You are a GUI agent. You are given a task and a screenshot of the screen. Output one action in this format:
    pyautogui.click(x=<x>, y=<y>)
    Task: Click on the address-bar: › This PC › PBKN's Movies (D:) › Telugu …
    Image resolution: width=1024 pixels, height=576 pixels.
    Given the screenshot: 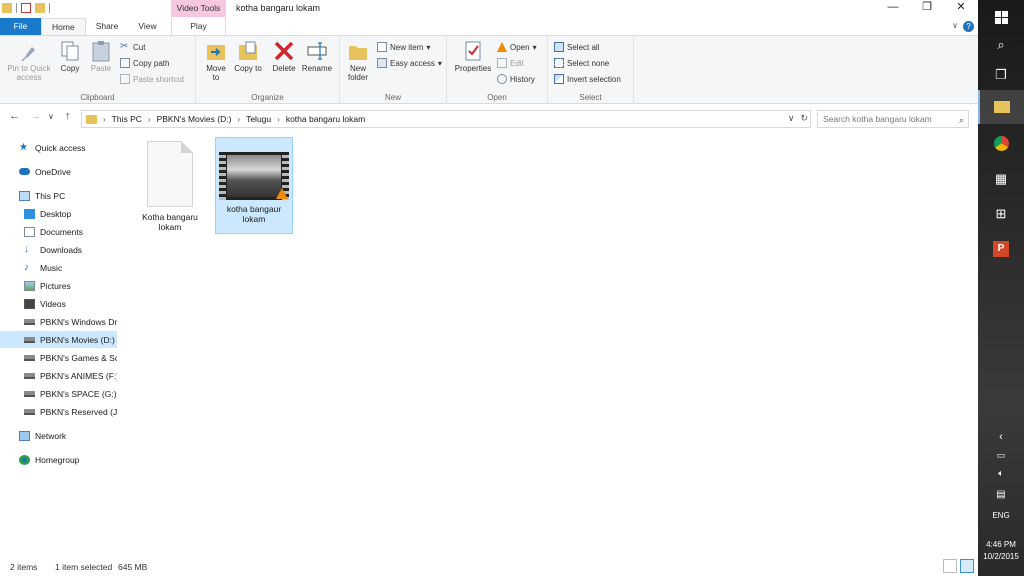 What is the action you would take?
    pyautogui.click(x=446, y=119)
    